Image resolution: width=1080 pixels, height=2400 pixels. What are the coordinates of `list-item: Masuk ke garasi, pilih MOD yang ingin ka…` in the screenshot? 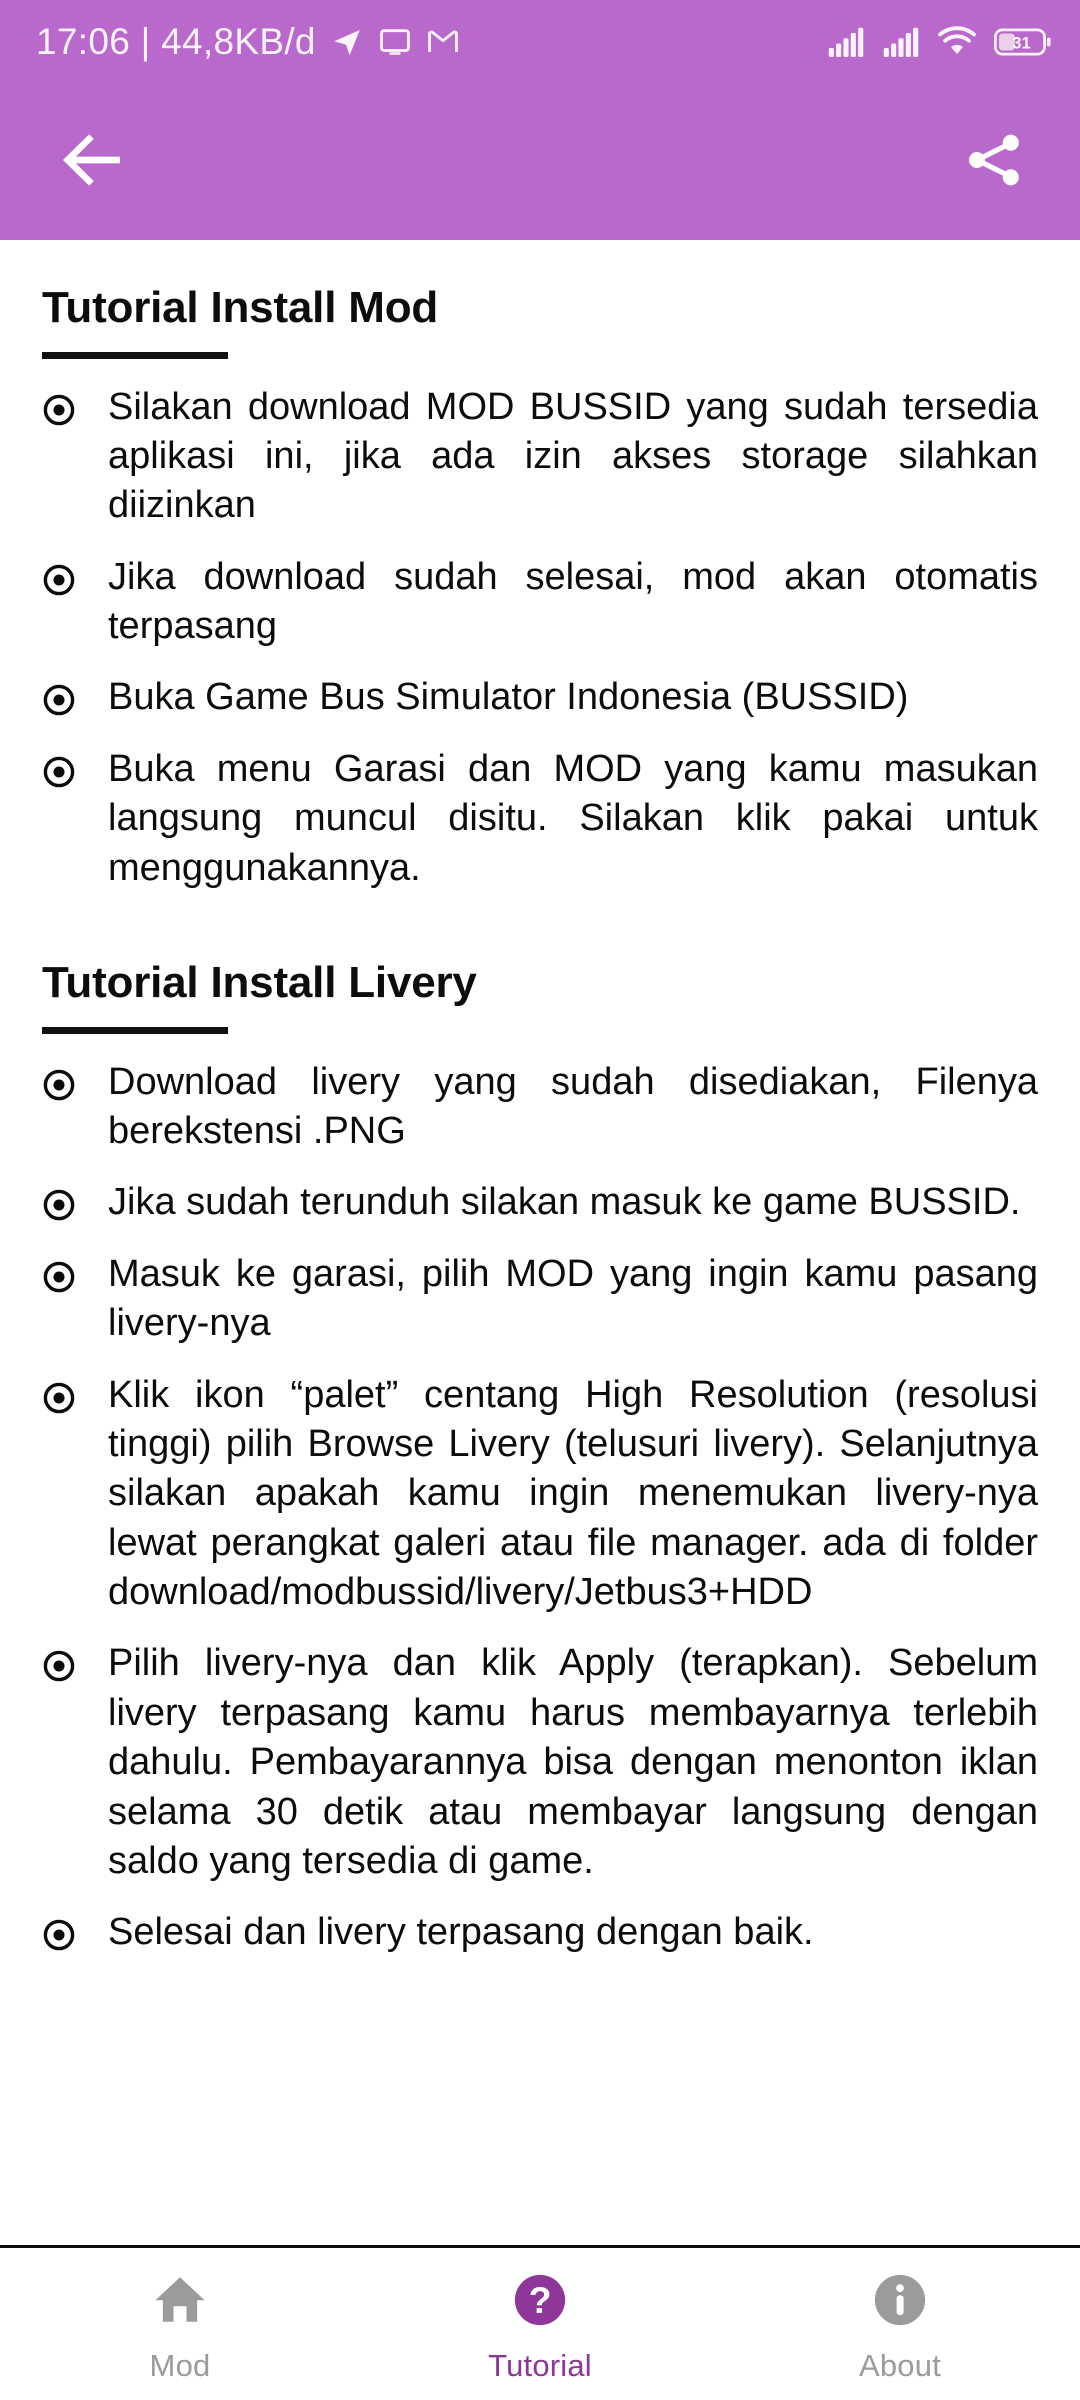 It's located at (540, 1299).